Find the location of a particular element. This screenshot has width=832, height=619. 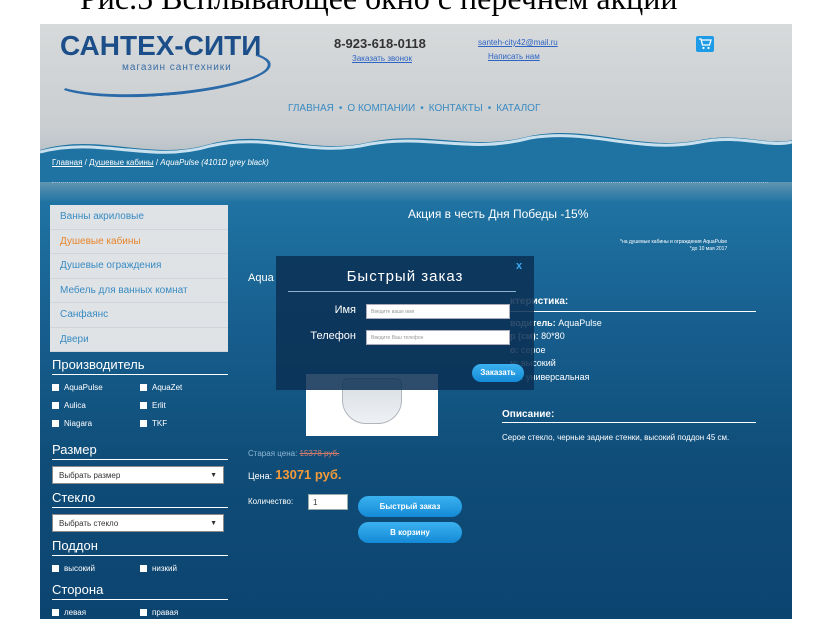

checkbox-label: левая is located at coordinates (75, 612).